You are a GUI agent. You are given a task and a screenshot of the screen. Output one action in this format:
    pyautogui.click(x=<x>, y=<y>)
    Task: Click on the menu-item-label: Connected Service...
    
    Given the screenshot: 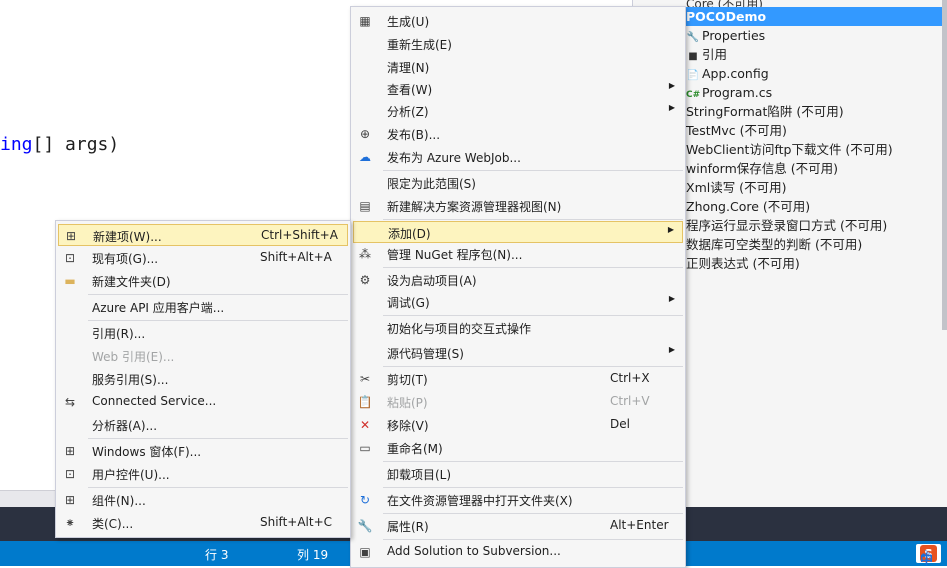 What is the action you would take?
    pyautogui.click(x=154, y=401)
    